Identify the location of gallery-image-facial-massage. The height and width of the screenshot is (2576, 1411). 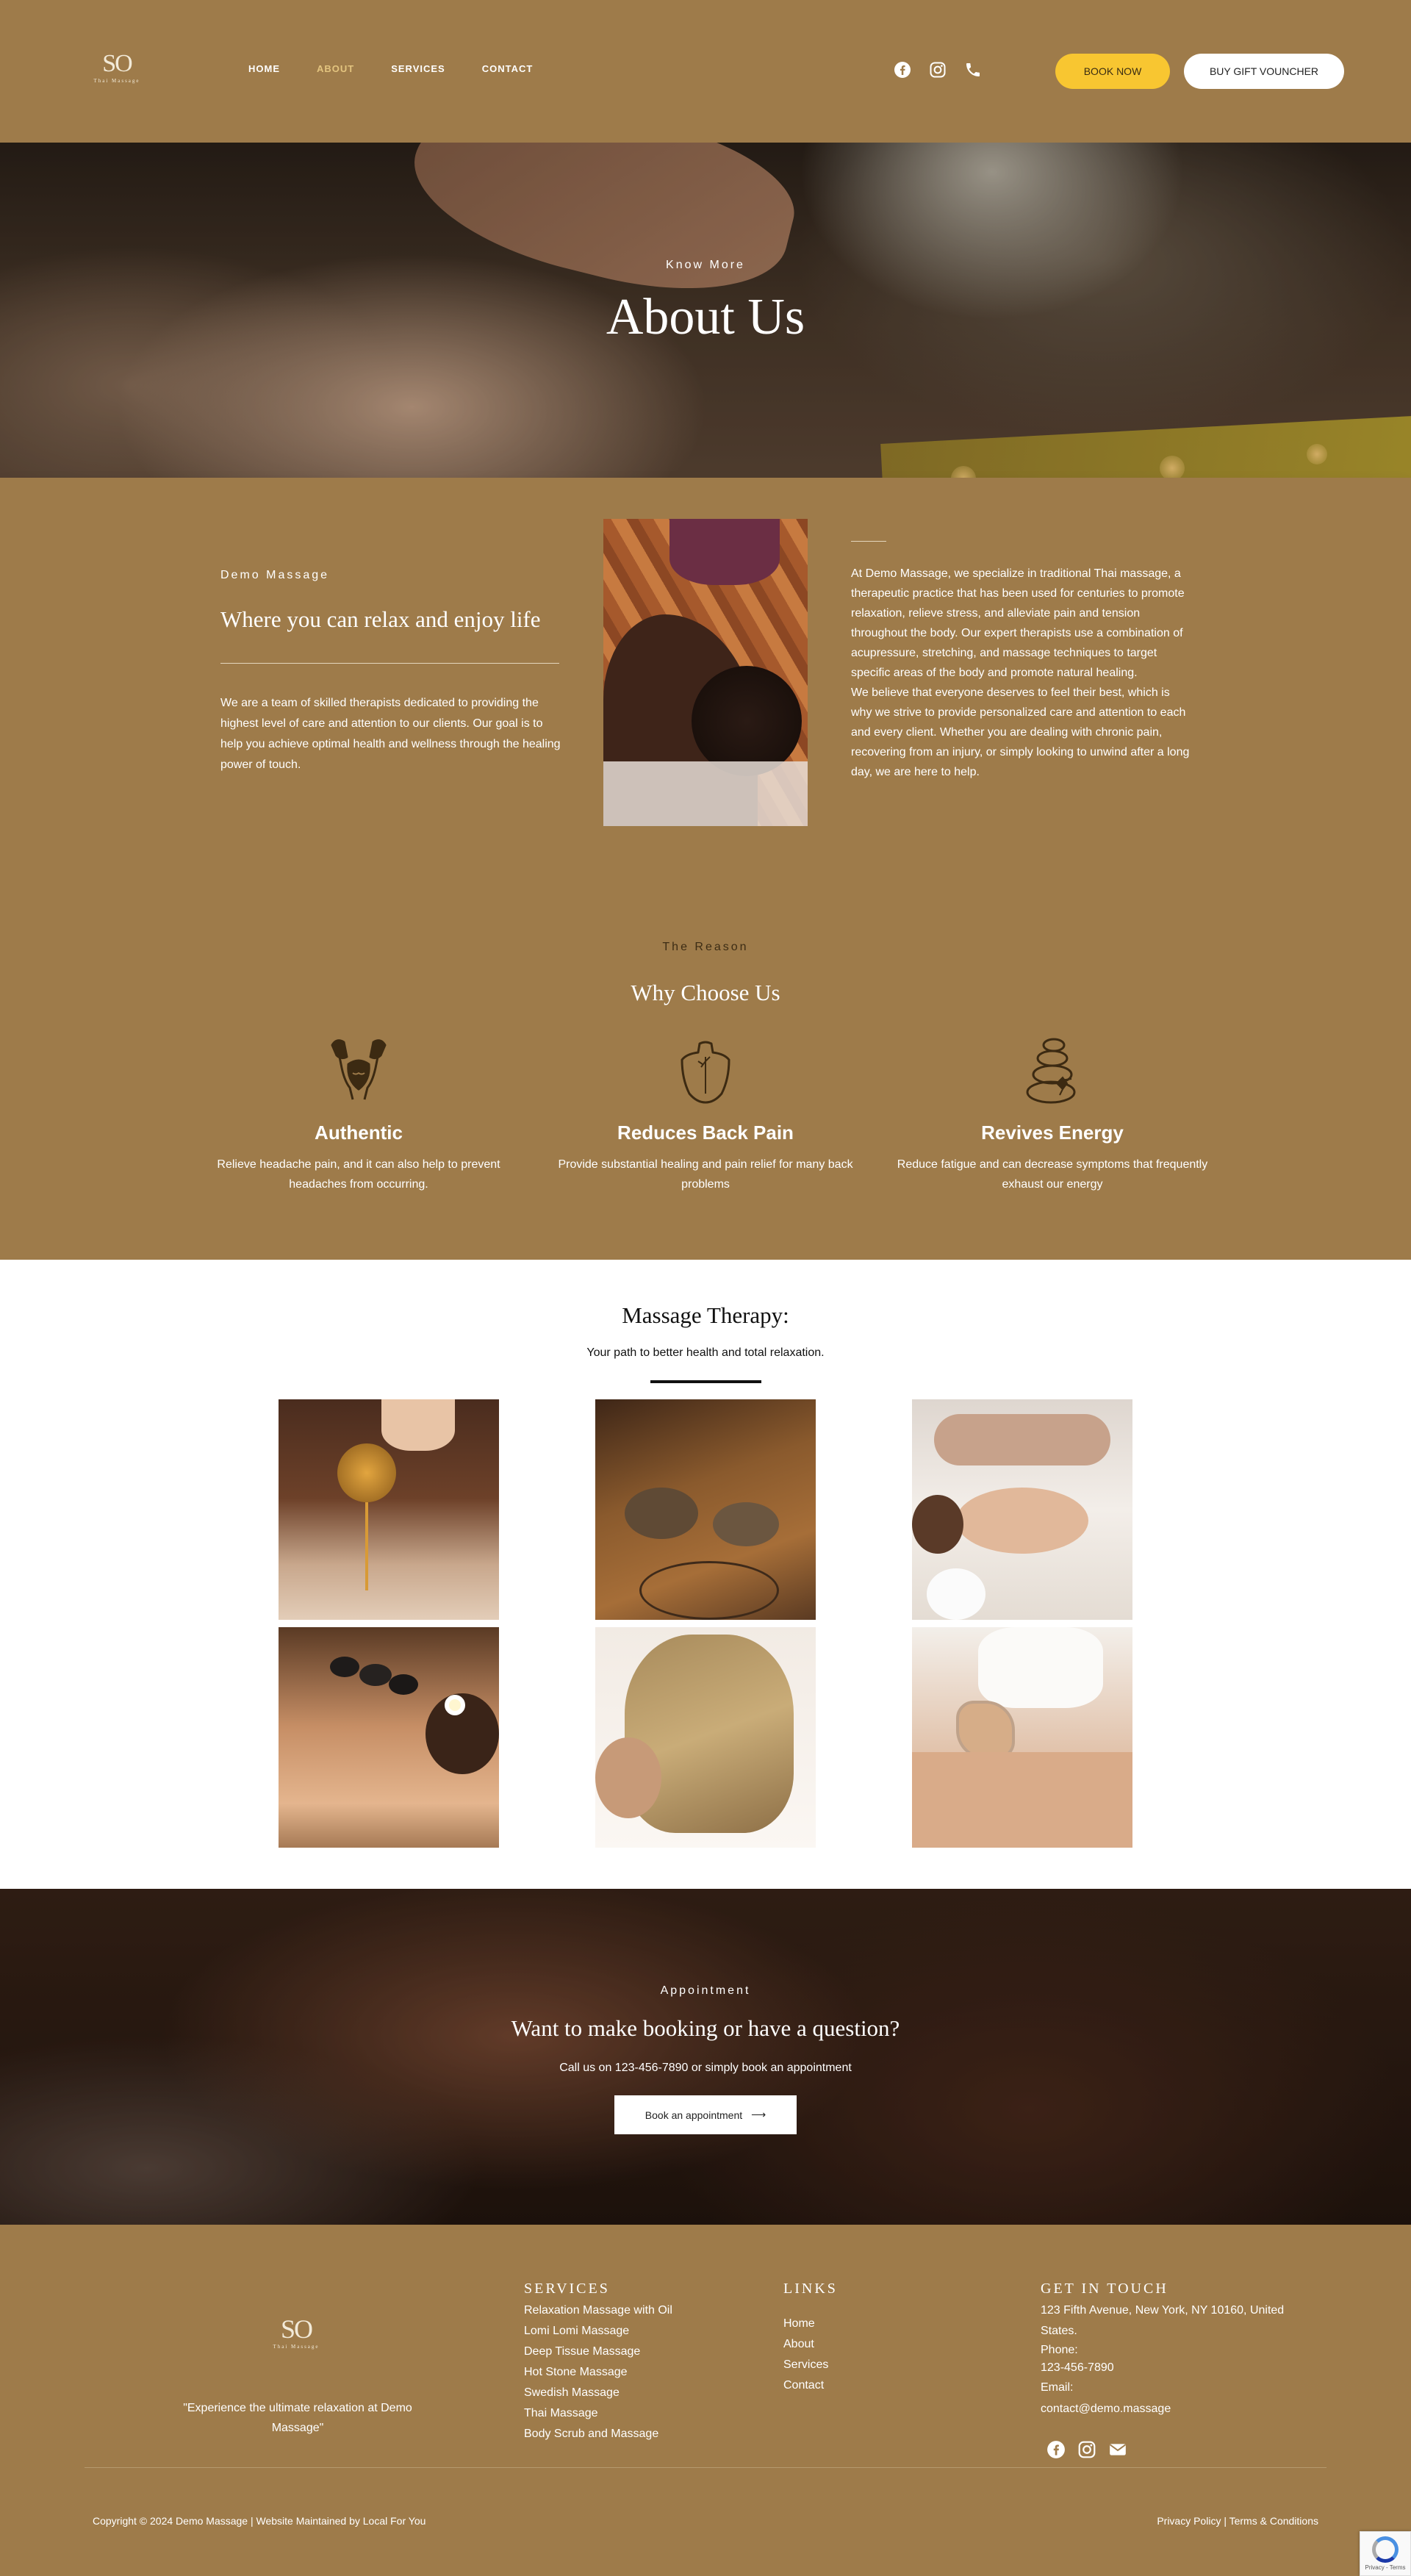
(1022, 1509).